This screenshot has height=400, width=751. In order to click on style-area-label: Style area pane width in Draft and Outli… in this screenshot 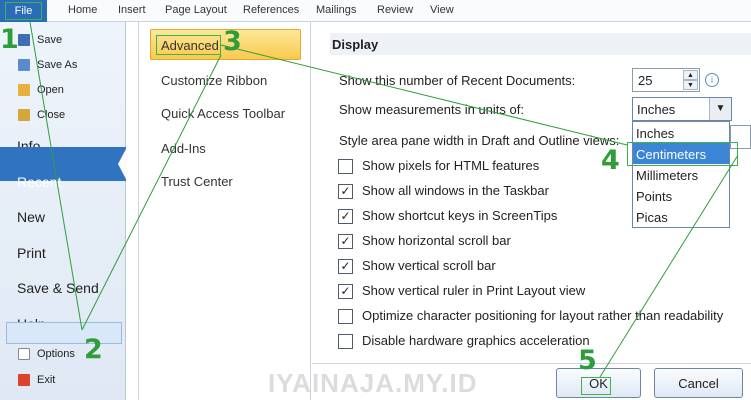, I will do `click(479, 140)`.